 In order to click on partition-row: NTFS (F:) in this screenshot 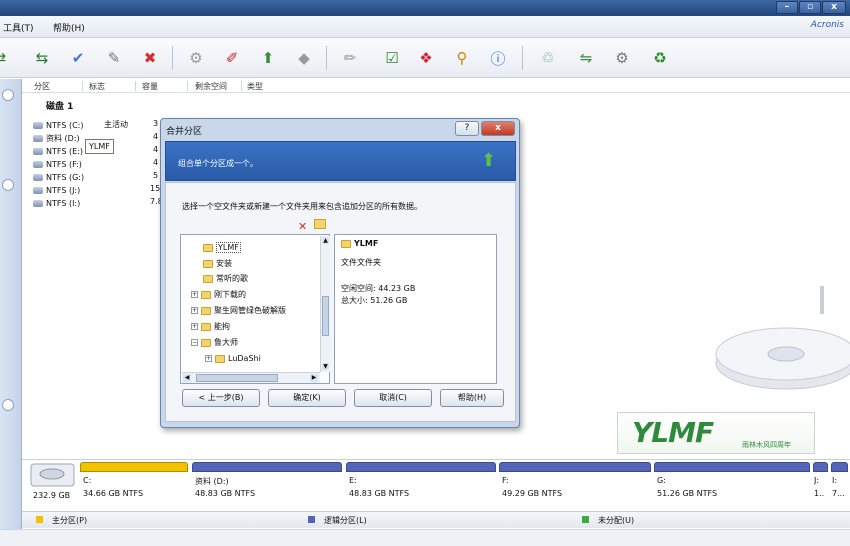, I will do `click(57, 164)`.